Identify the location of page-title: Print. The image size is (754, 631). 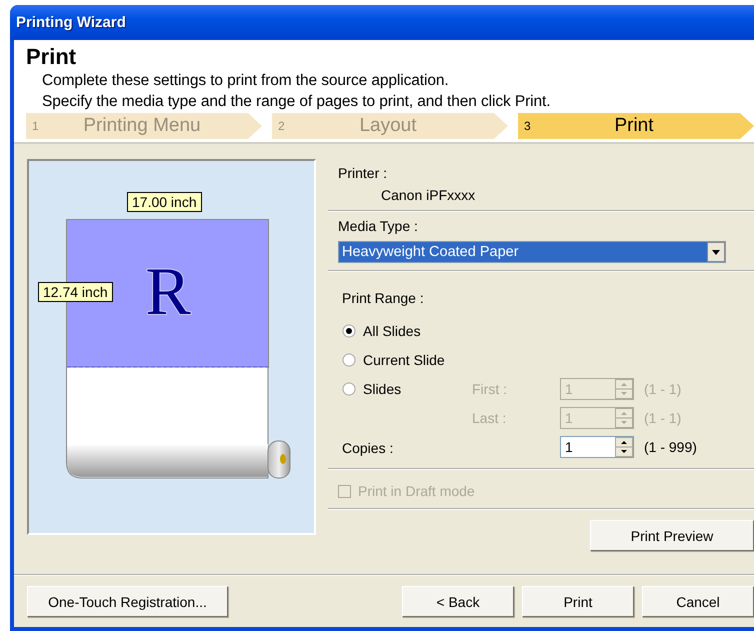
(52, 57).